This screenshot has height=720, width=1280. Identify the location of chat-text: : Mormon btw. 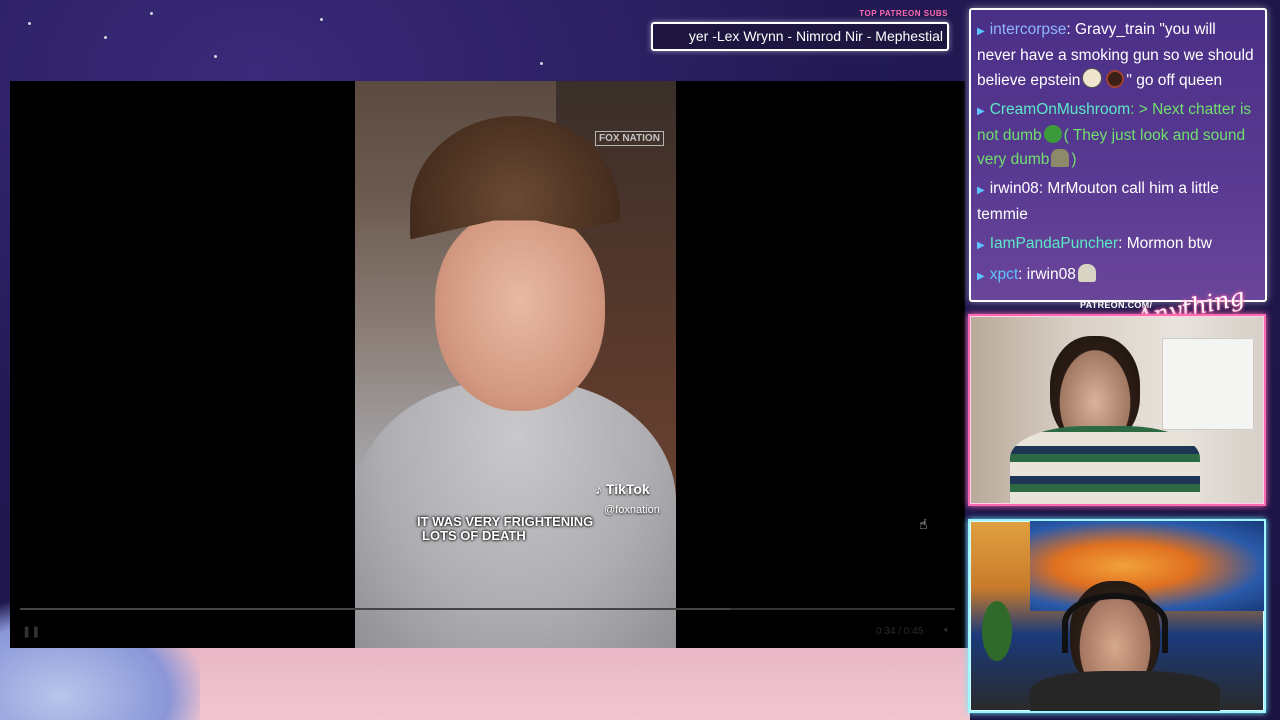
(1165, 243).